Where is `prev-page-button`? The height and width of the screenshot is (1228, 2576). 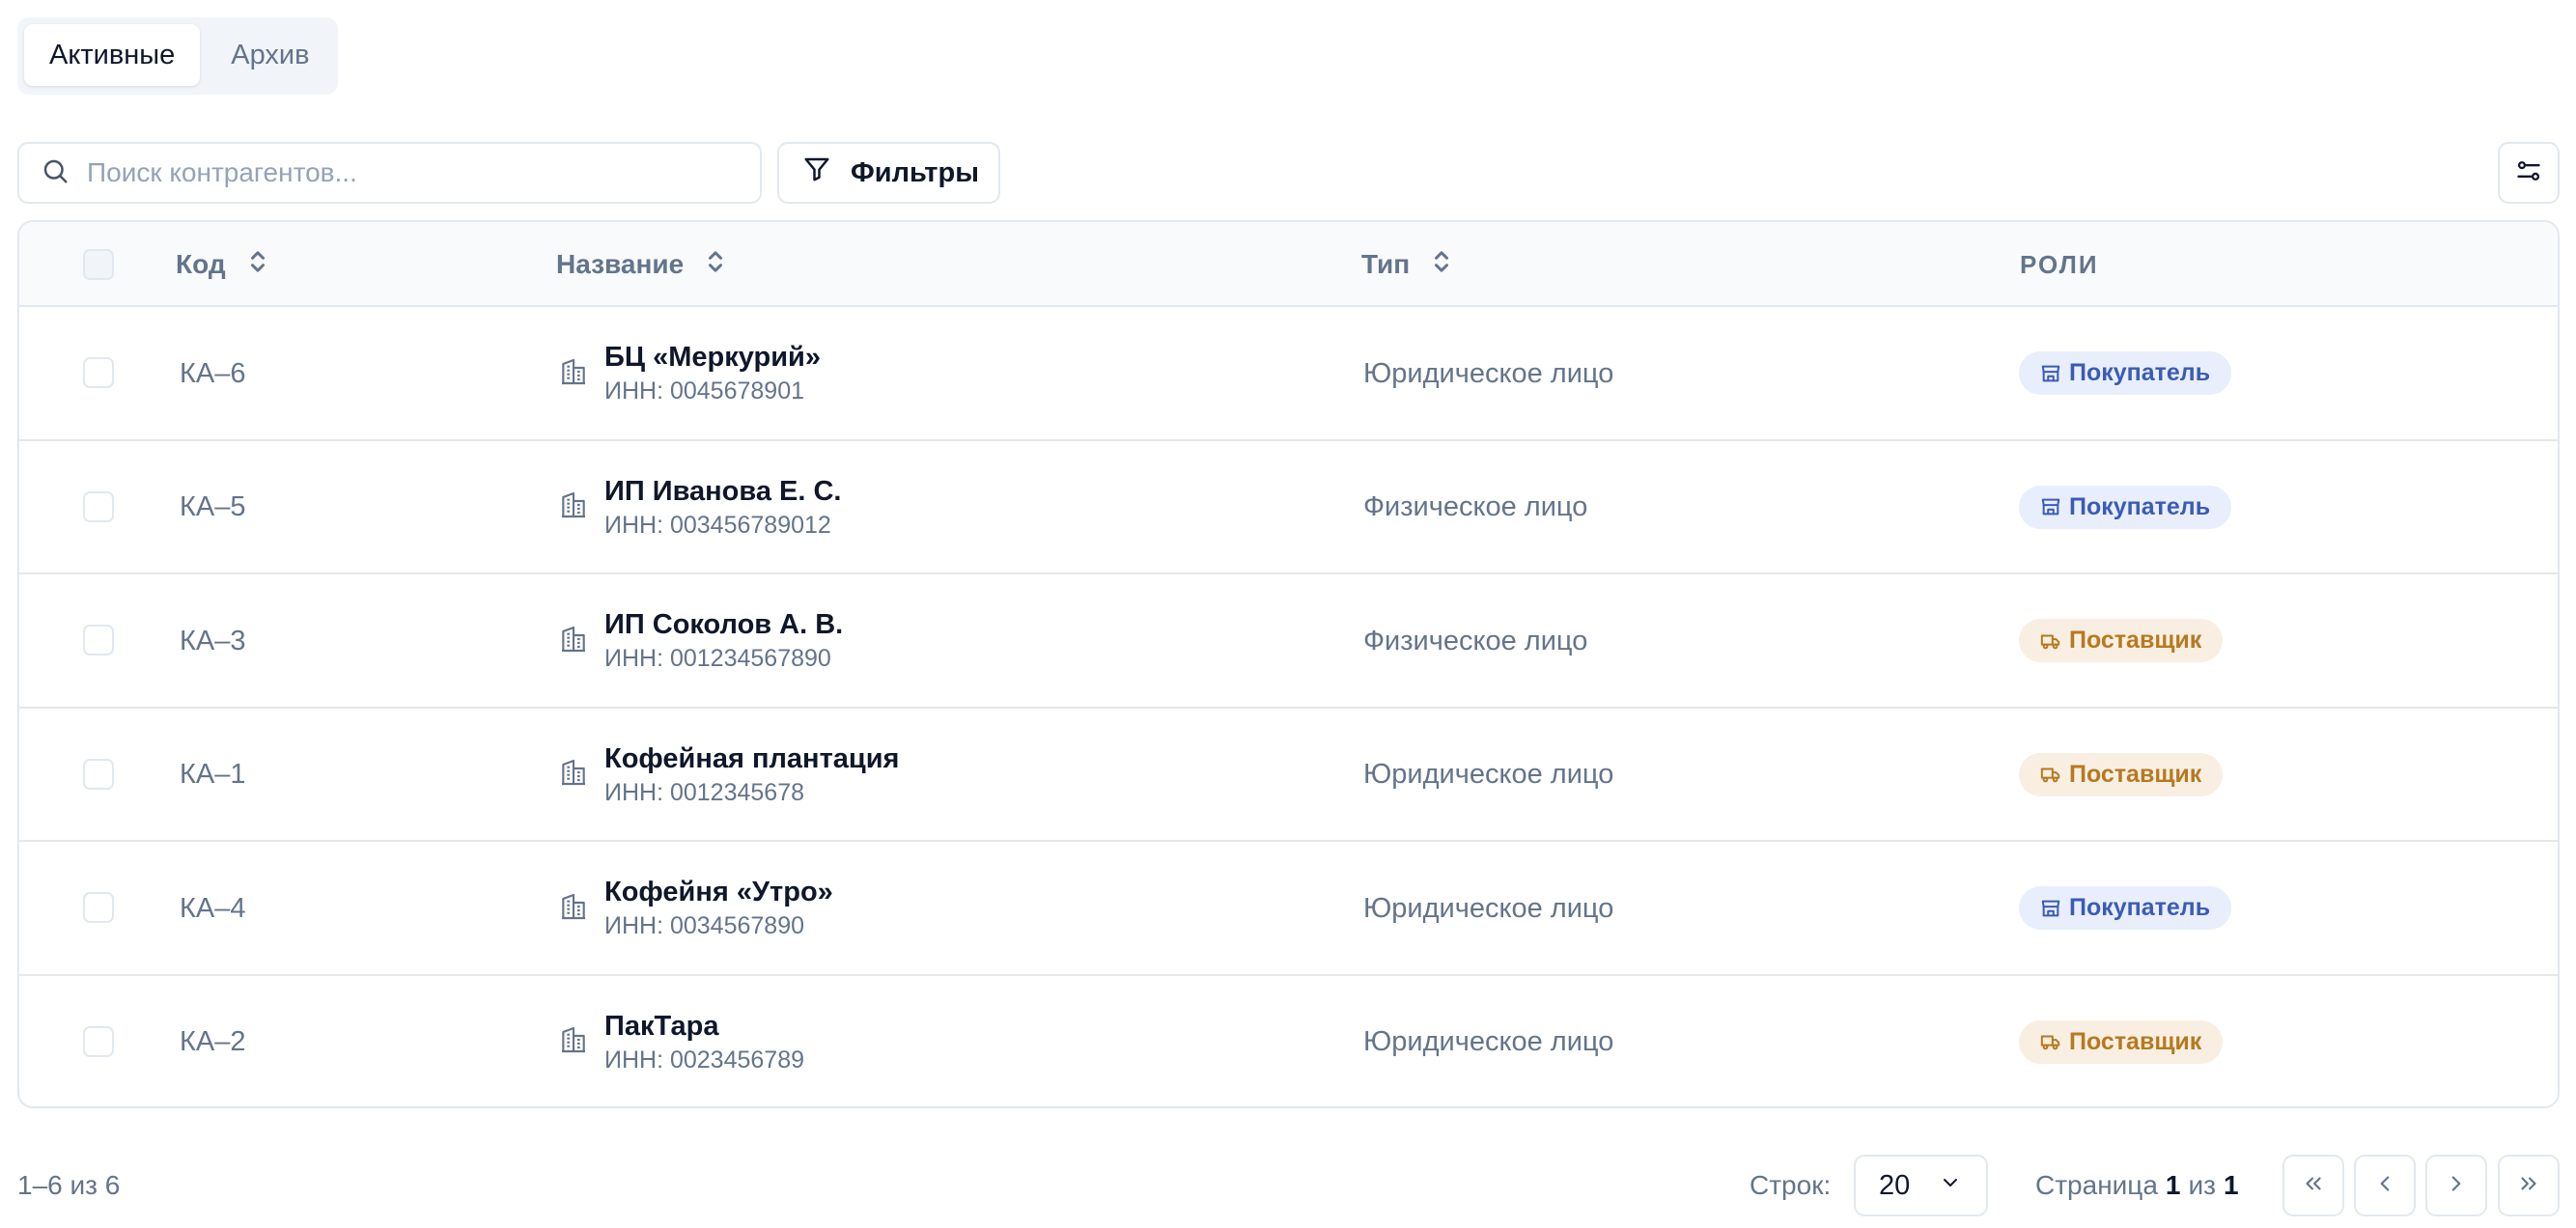 prev-page-button is located at coordinates (2385, 1185).